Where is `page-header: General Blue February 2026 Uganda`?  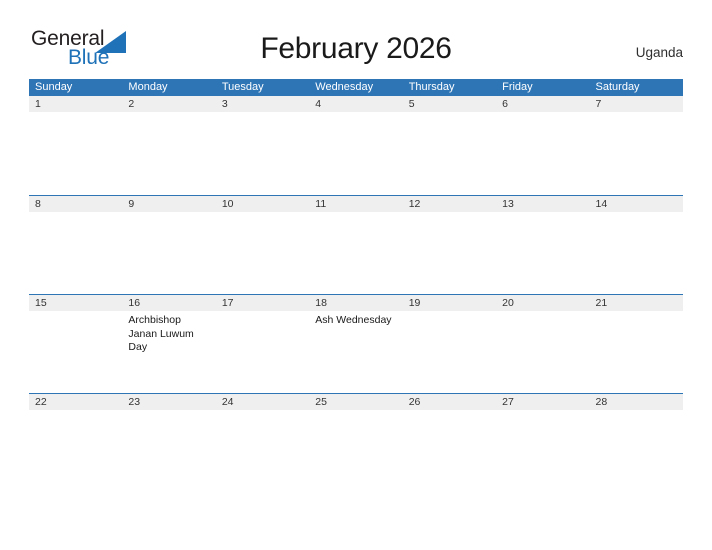
page-header: General Blue February 2026 Uganda is located at coordinates (356, 39).